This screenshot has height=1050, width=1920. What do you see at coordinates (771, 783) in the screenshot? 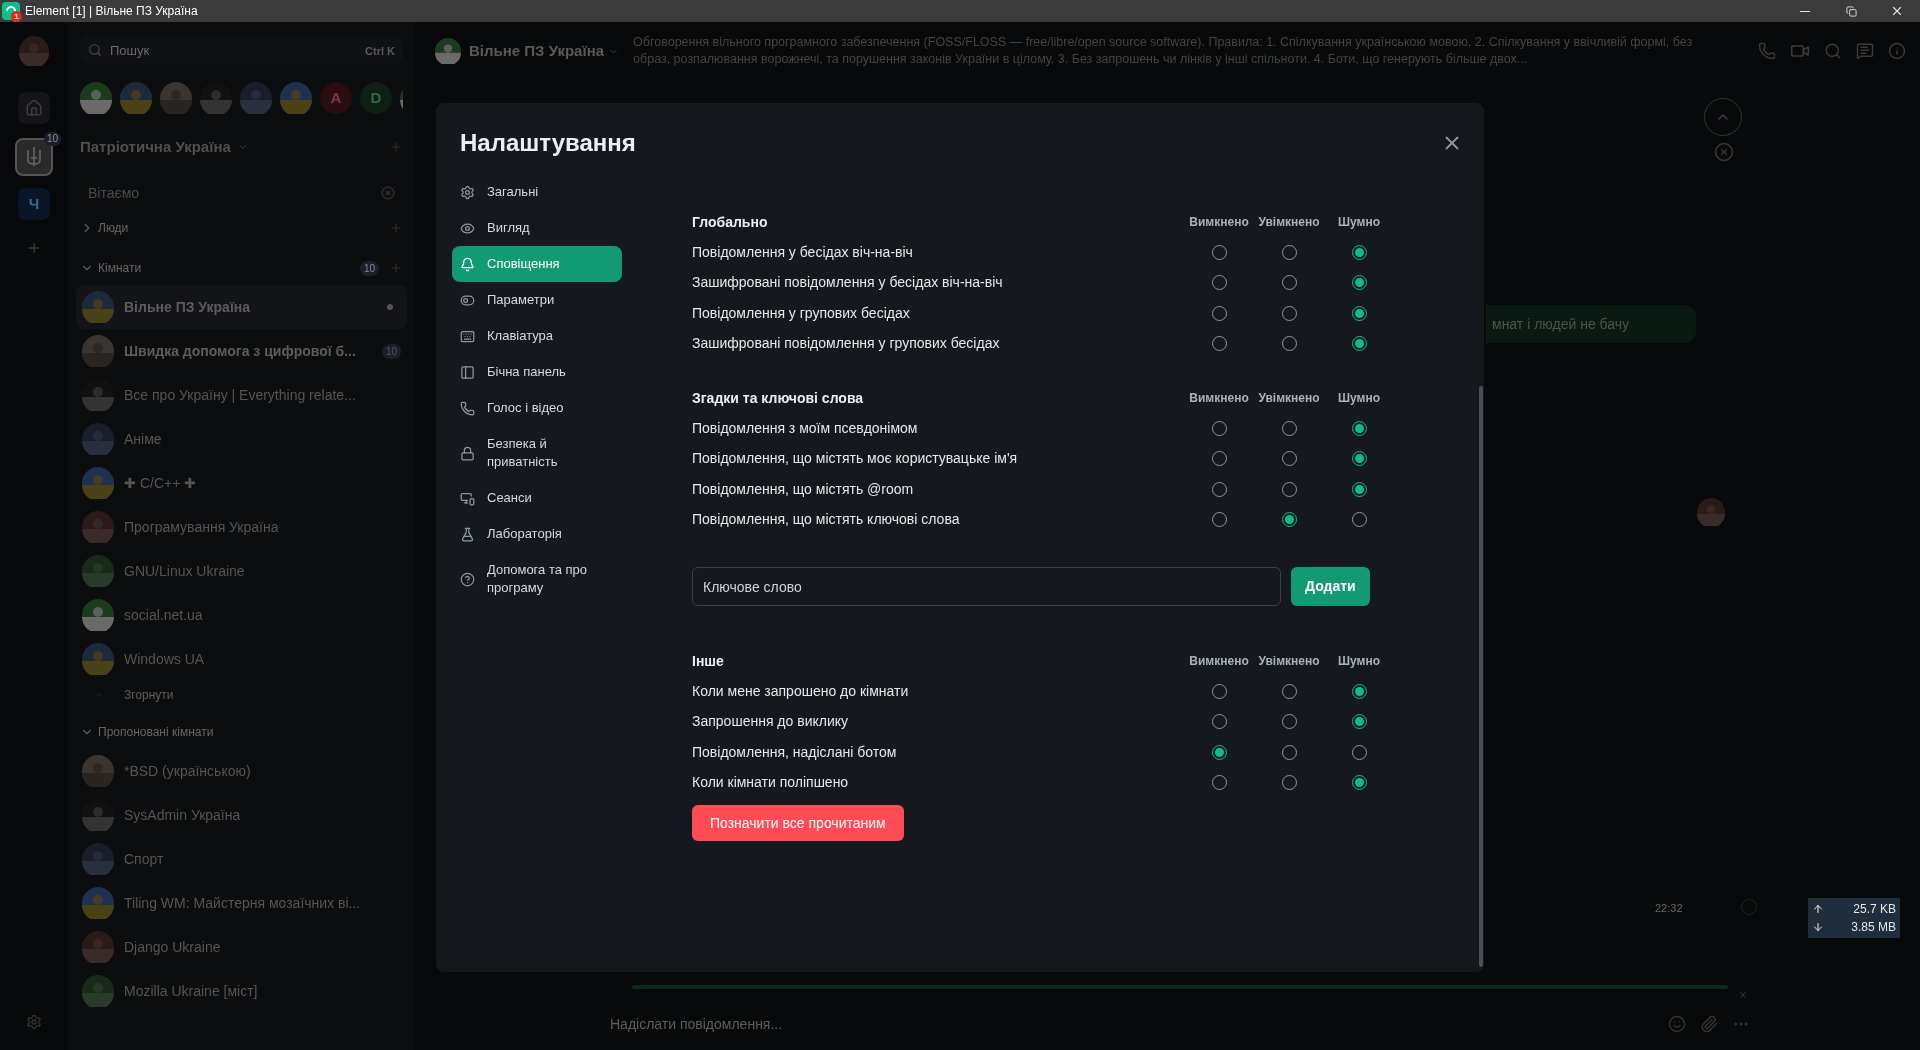
I see `setting-label: Коли кімнати поліпшено` at bounding box center [771, 783].